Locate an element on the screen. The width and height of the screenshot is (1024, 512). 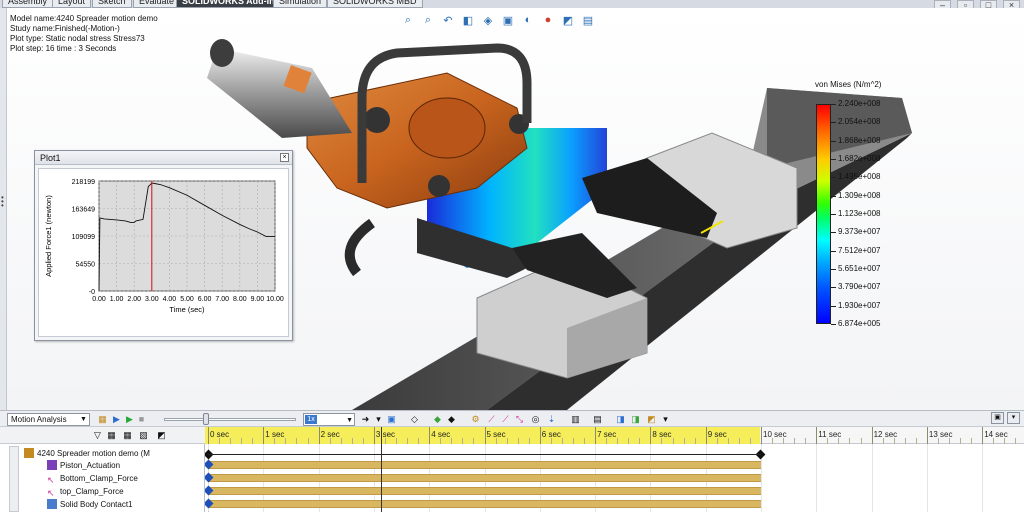
force-icon: ⤡ is located at coordinates (519, 419).